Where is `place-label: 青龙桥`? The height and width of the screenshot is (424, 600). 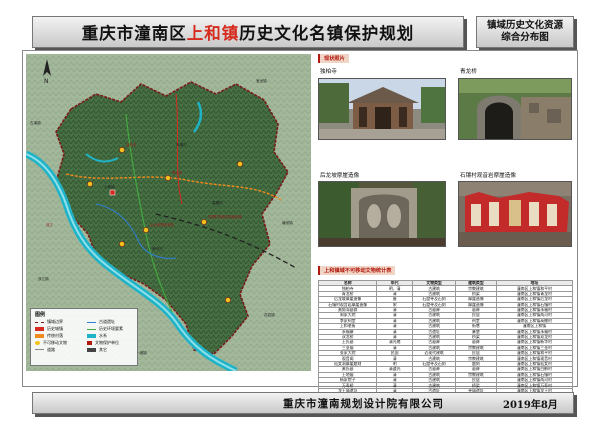 place-label: 青龙桥 is located at coordinates (177, 172).